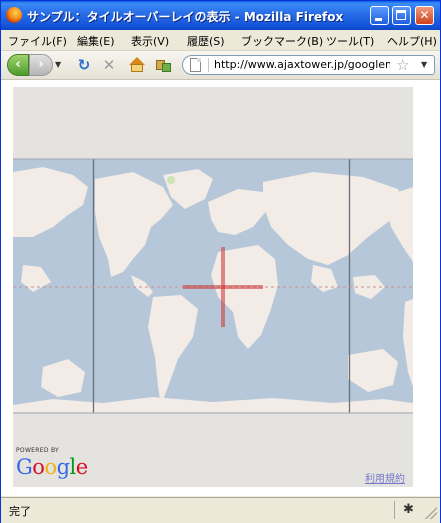 Image resolution: width=441 pixels, height=523 pixels. I want to click on close-icon: ✕, so click(424, 15).